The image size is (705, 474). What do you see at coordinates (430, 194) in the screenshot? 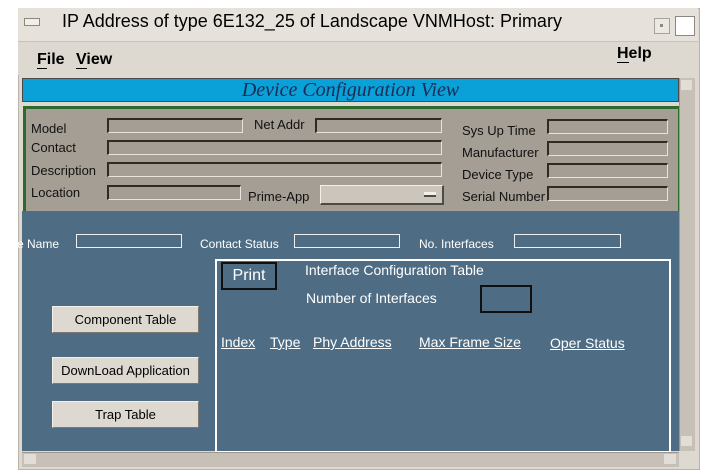
I see `dropdown-arrow-icon` at bounding box center [430, 194].